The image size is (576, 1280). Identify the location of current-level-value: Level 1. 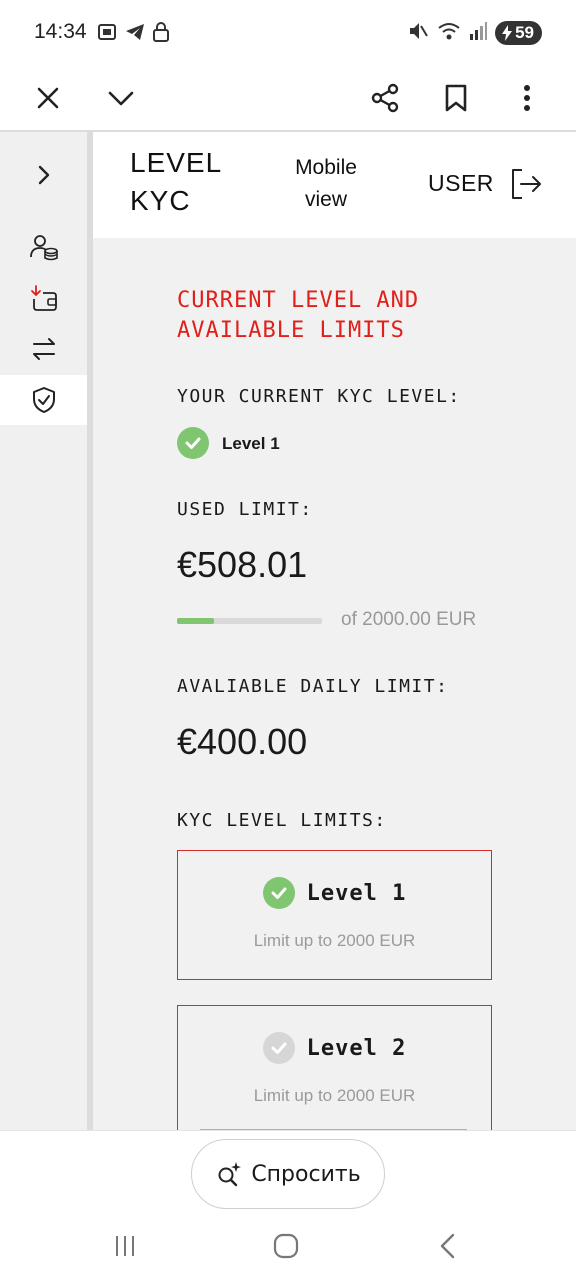
(251, 443).